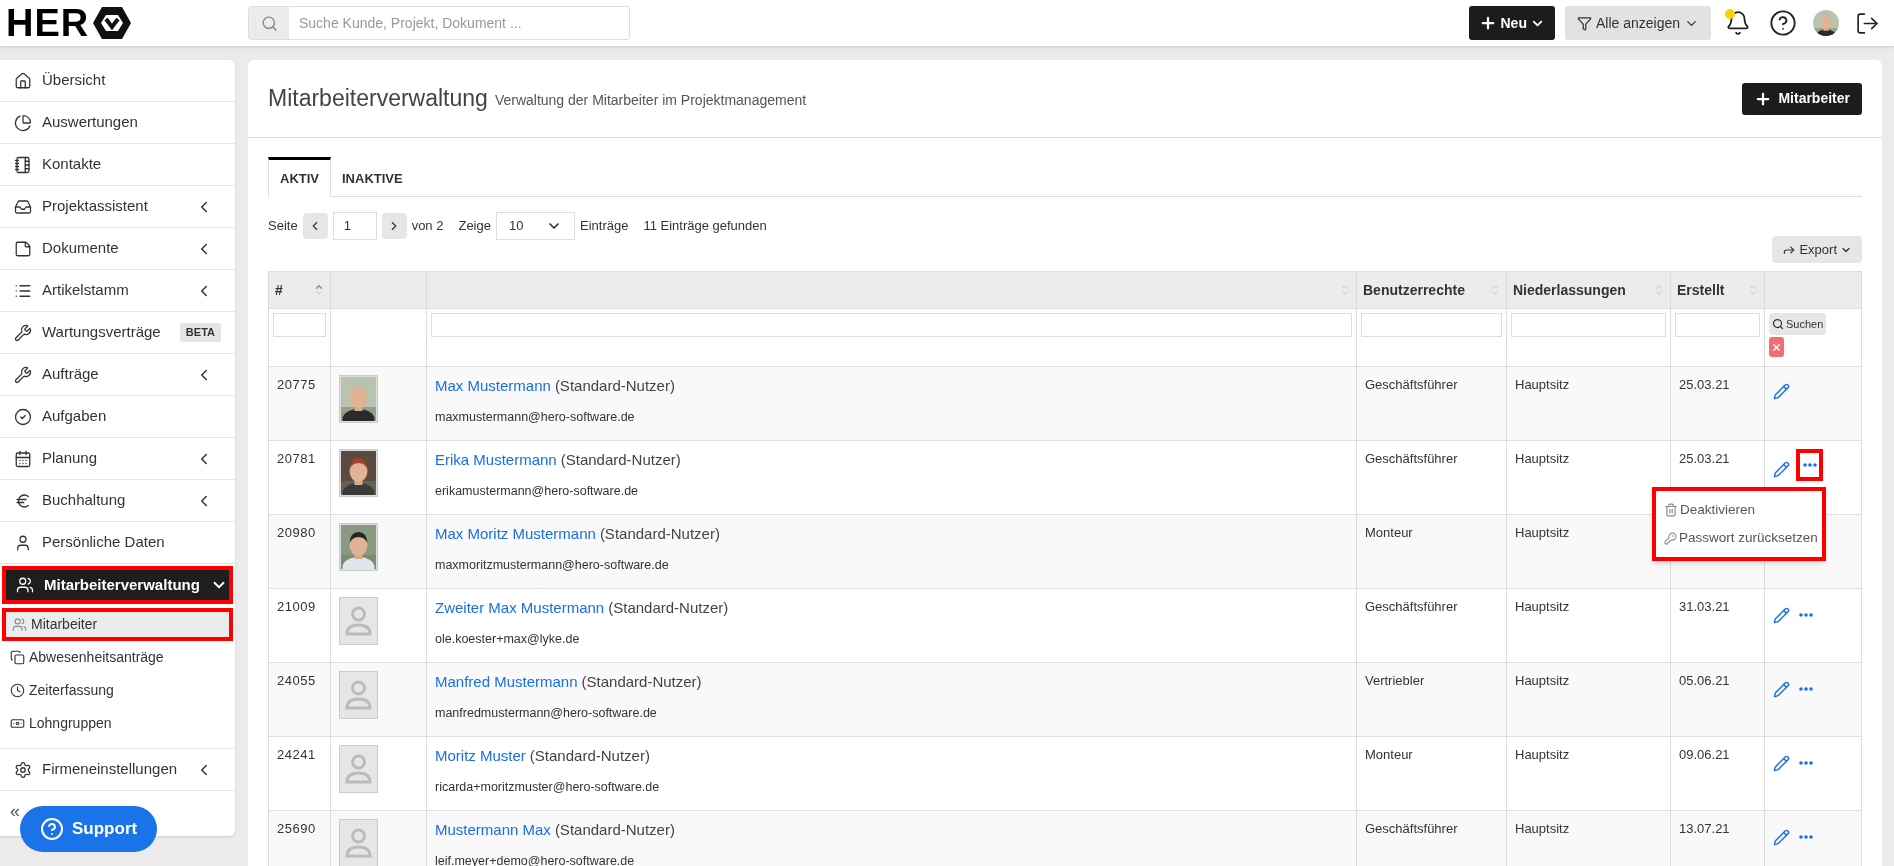  What do you see at coordinates (548, 787) in the screenshot?
I see `email-text: ricarda+moritzmuster@hero-software.de` at bounding box center [548, 787].